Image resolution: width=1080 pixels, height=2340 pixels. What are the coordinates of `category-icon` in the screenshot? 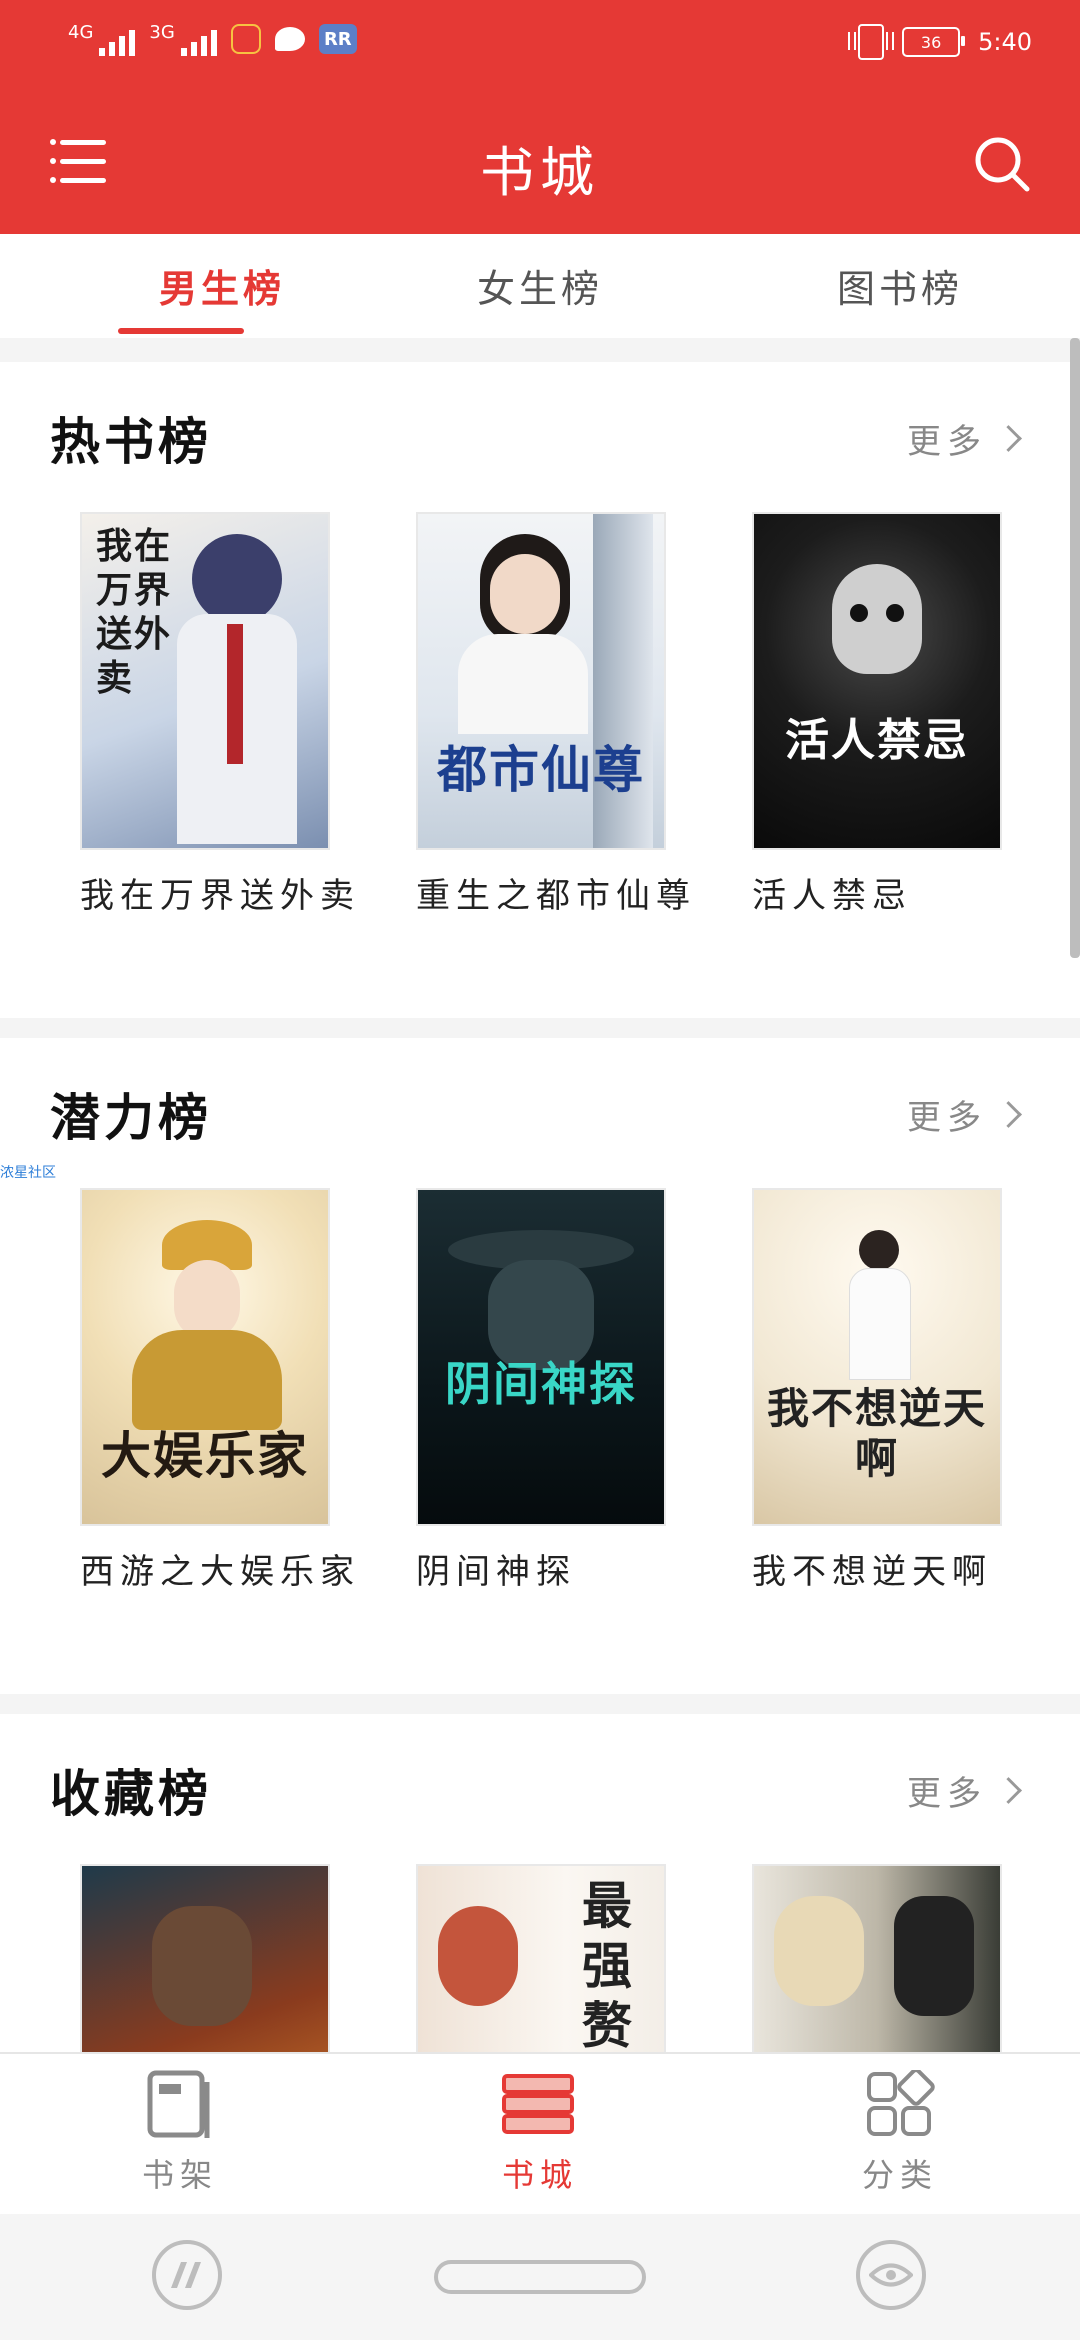 It's located at (901, 2102).